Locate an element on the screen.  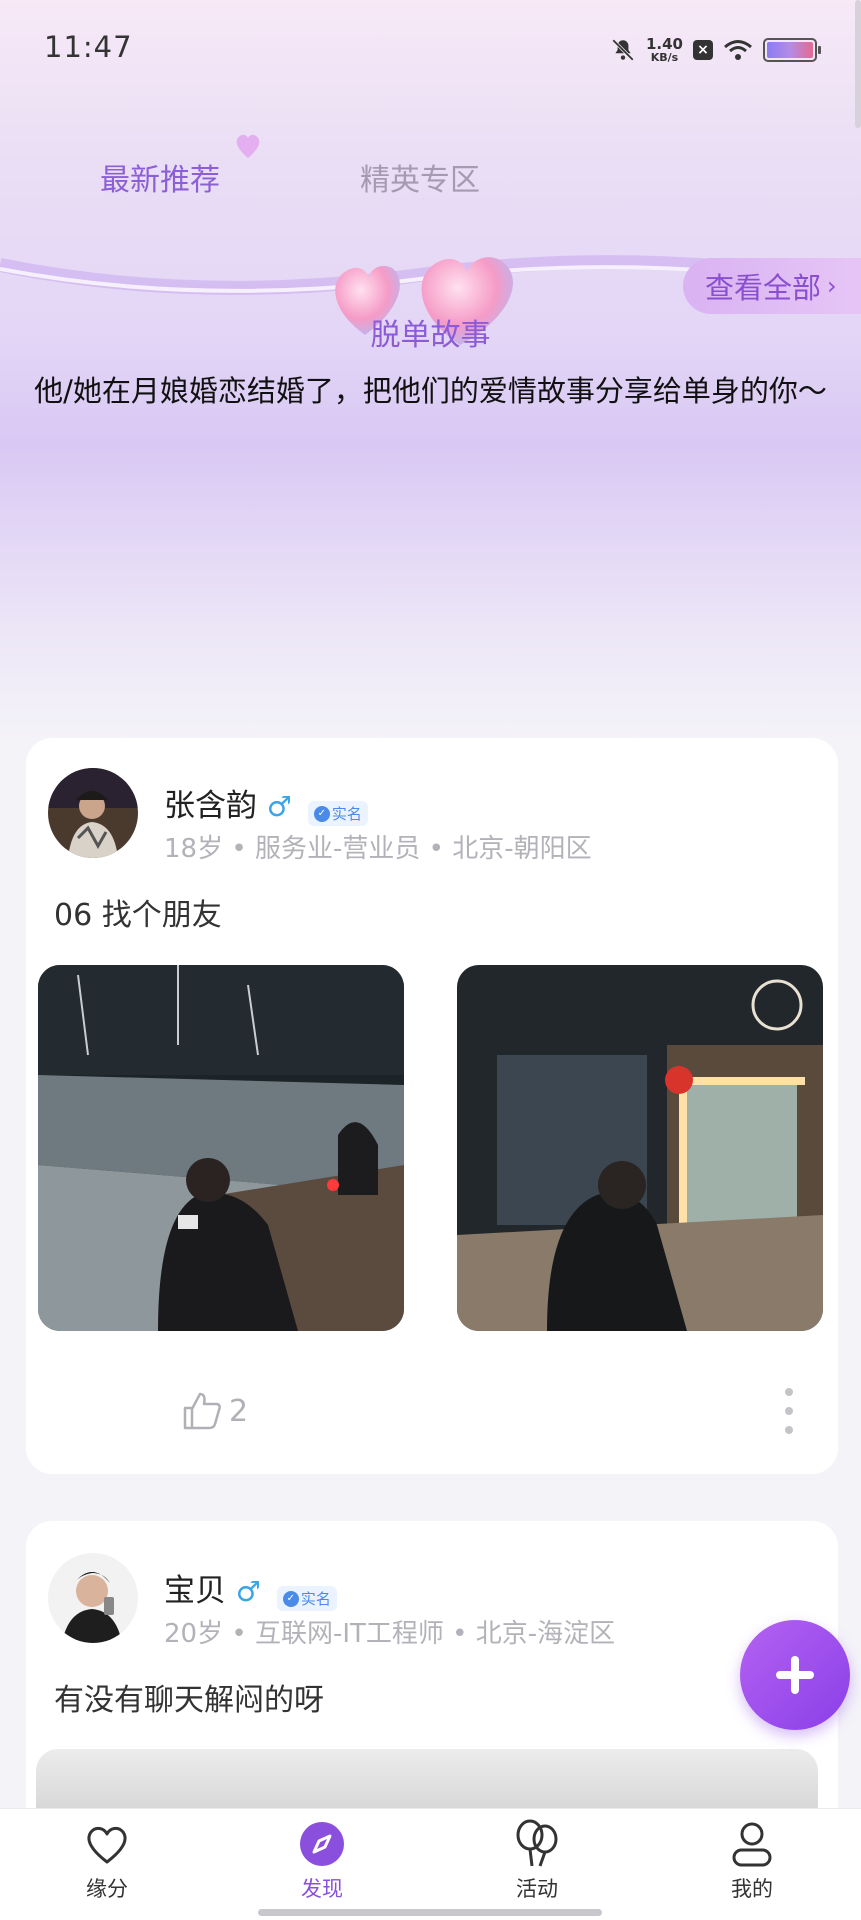
thumbs-up-icon is located at coordinates (202, 1411).